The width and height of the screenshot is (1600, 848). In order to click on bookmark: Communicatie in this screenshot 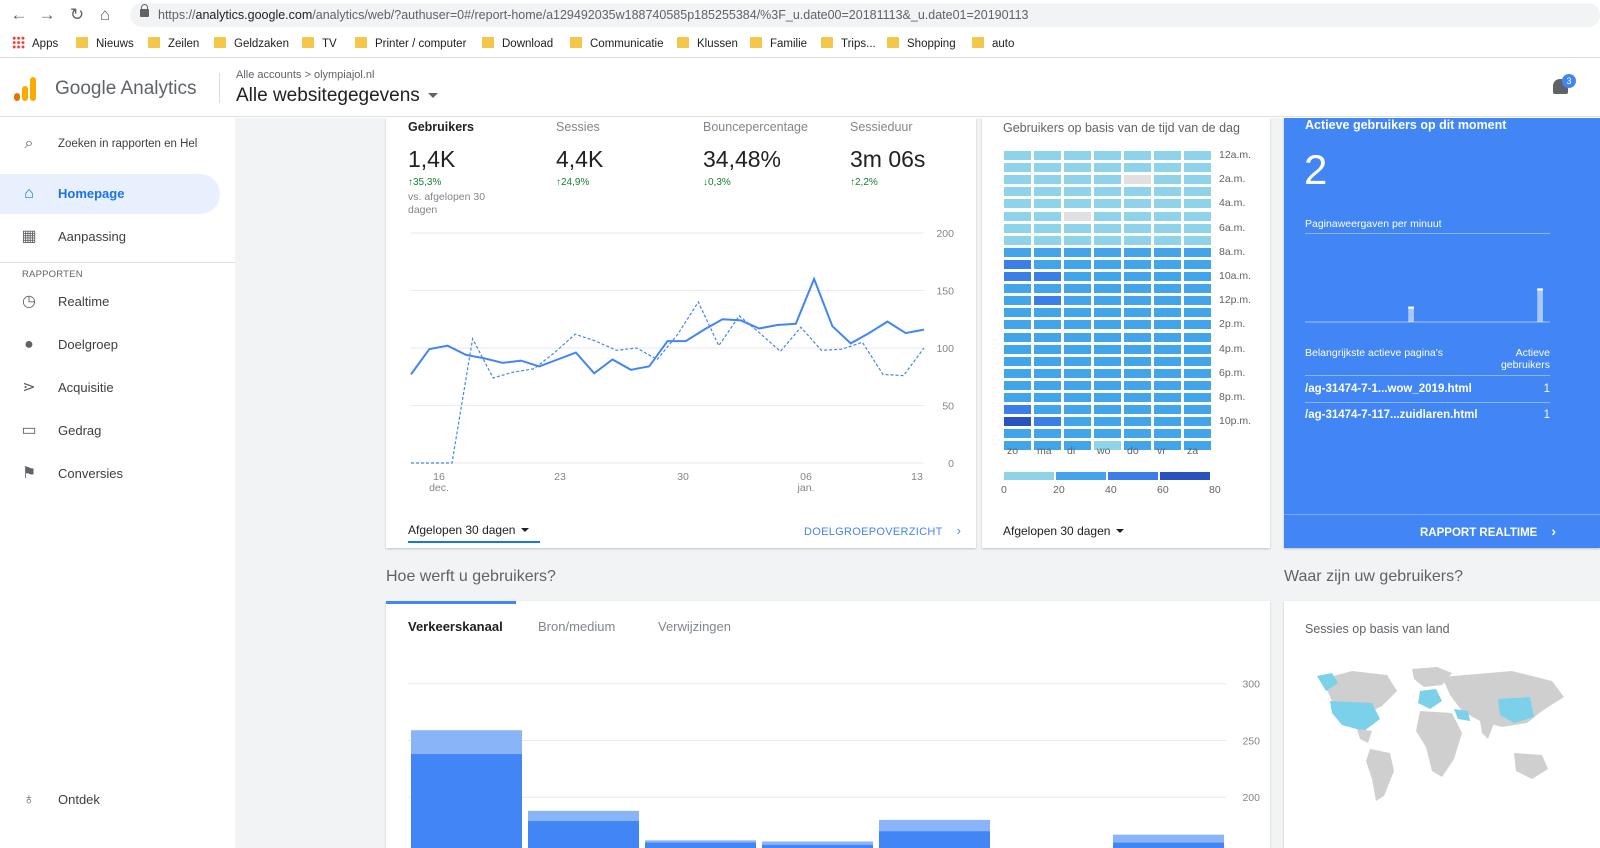, I will do `click(617, 44)`.